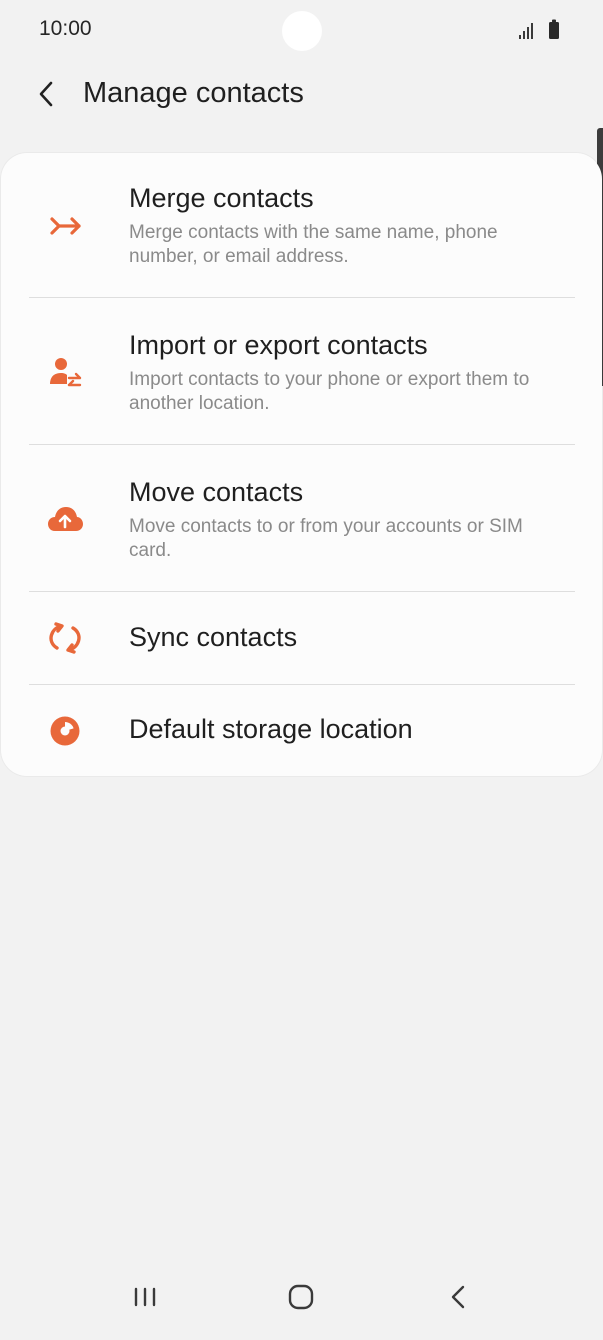 The image size is (603, 1340). Describe the element at coordinates (65, 226) in the screenshot. I see `merge-icon` at that location.